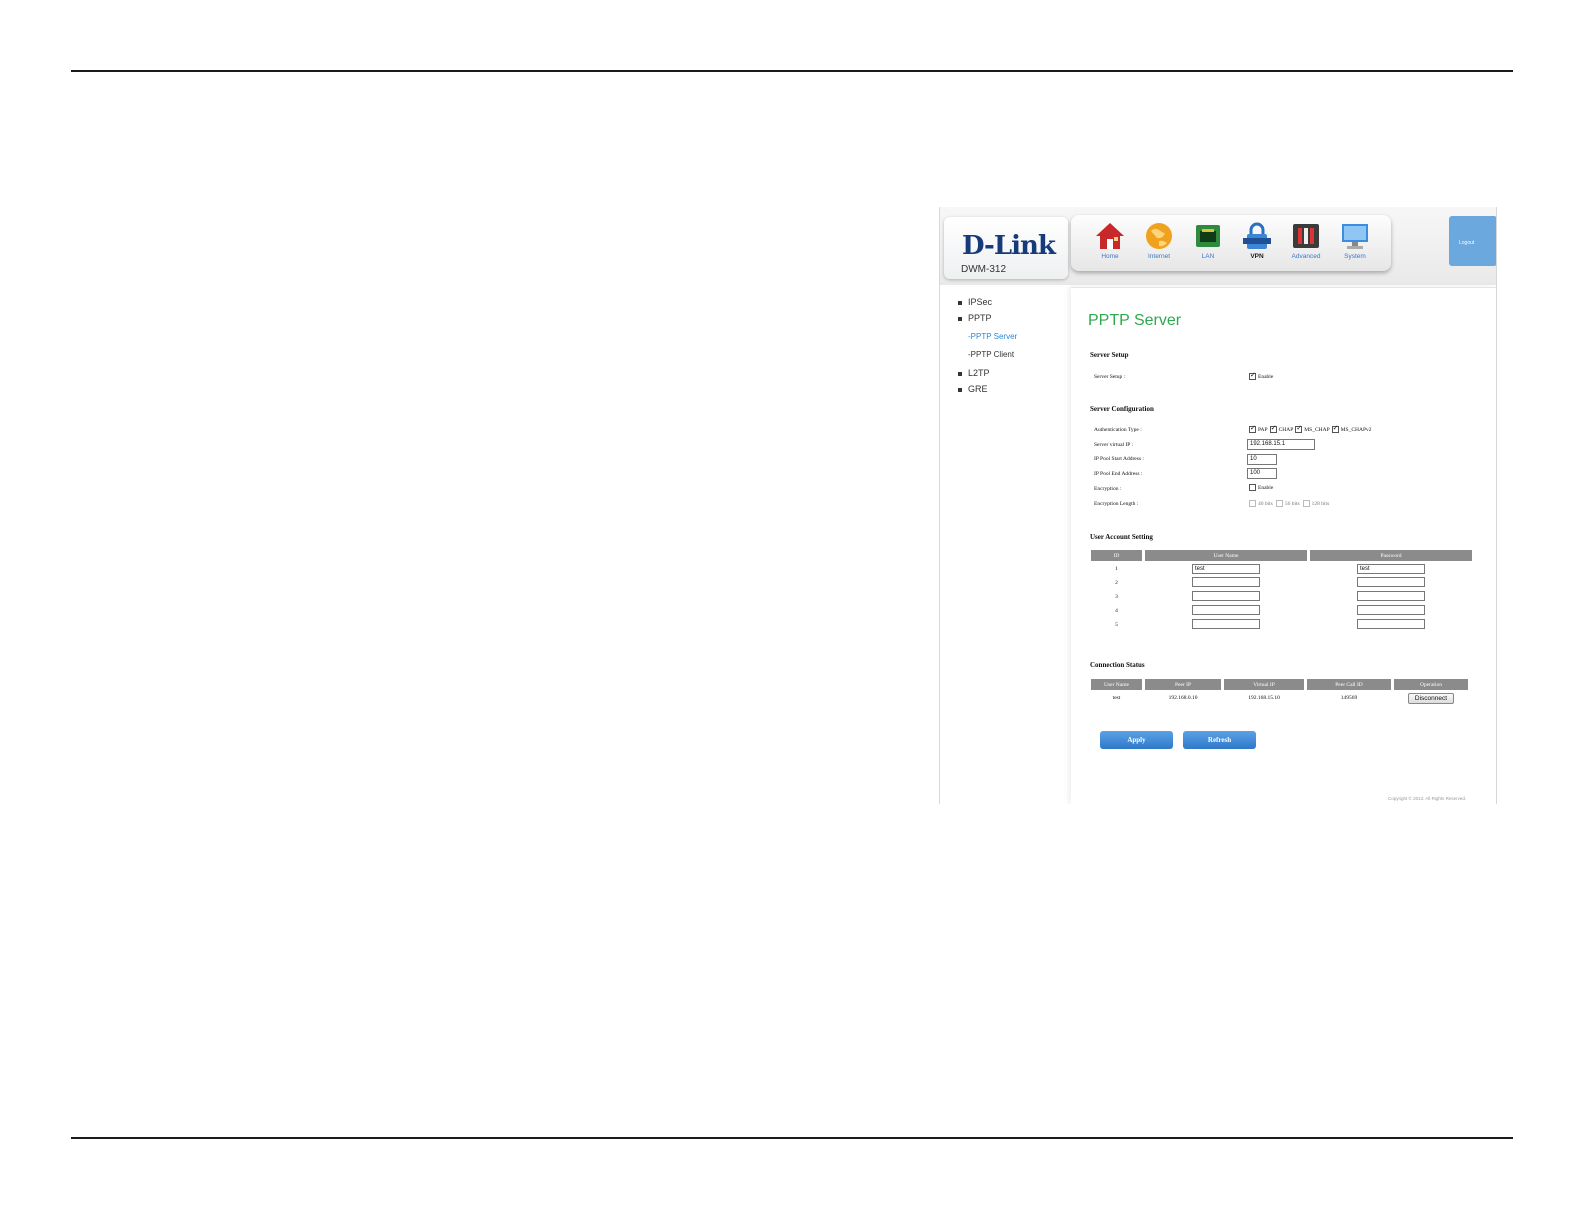  What do you see at coordinates (1110, 377) in the screenshot?
I see `server-setup-label: Server Setup :` at bounding box center [1110, 377].